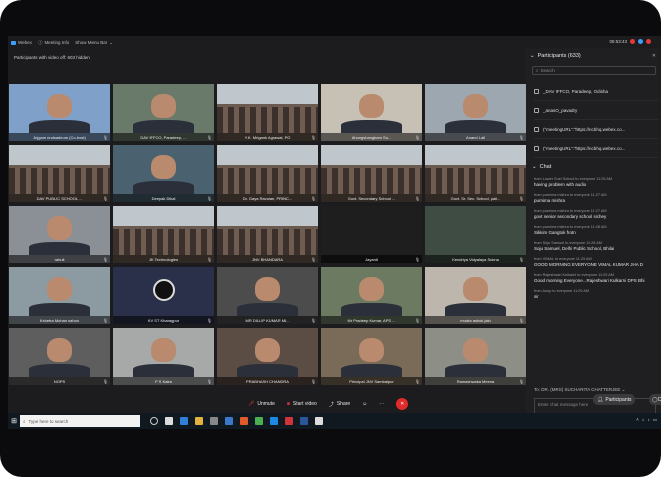  Describe the element at coordinates (570, 195) in the screenshot. I see `chat-message-sender: from purnima mishra to everyone 11:27 AM` at that location.